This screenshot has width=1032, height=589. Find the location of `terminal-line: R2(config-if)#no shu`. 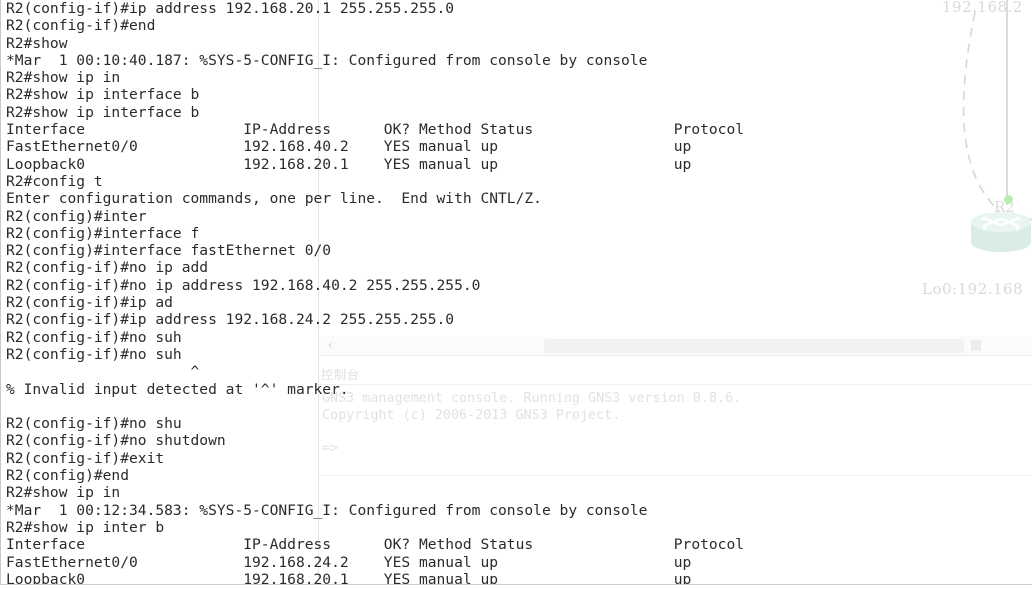

terminal-line: R2(config-if)#no shu is located at coordinates (94, 424).